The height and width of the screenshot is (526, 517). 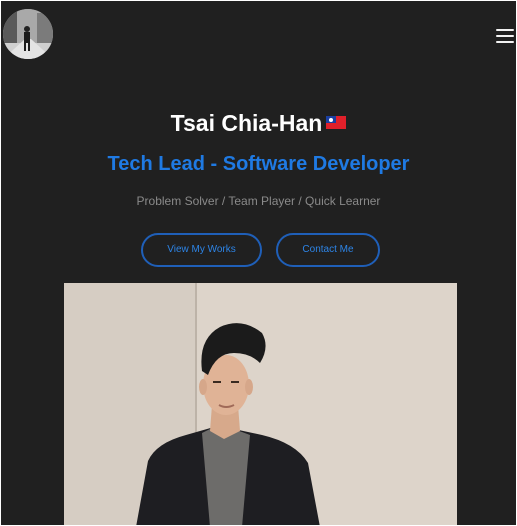 What do you see at coordinates (201, 250) in the screenshot?
I see `view-my-works-button: View My Works` at bounding box center [201, 250].